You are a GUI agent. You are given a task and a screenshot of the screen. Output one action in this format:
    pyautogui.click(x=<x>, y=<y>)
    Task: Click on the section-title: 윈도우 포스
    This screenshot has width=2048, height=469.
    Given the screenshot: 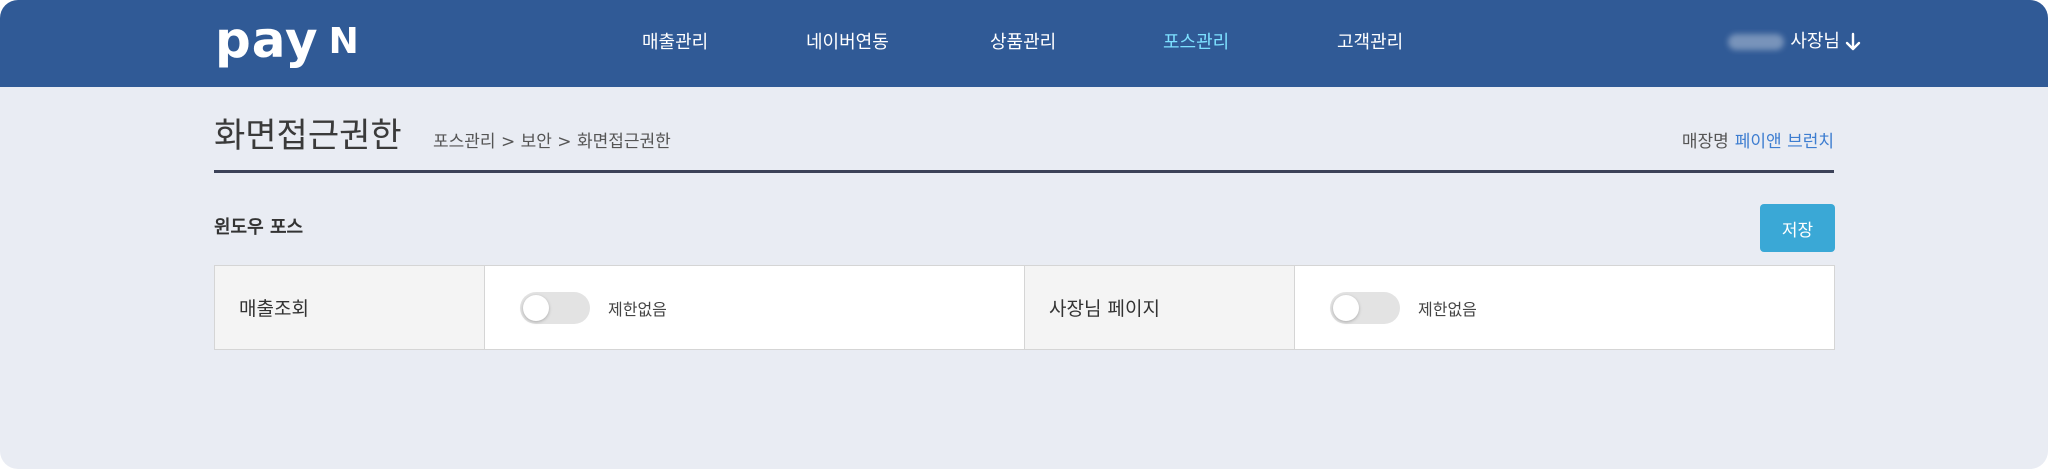 What is the action you would take?
    pyautogui.click(x=259, y=227)
    